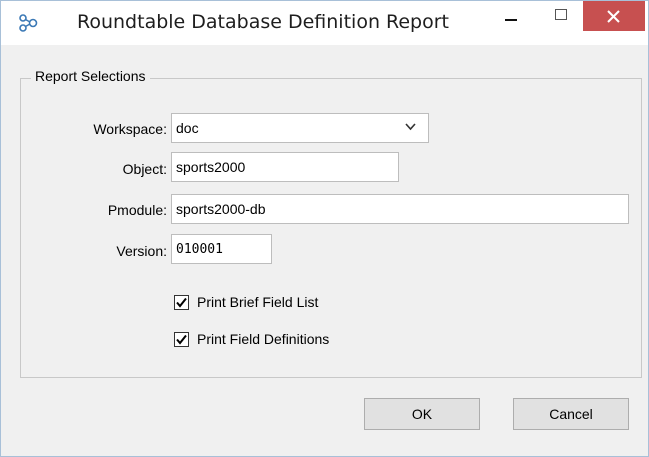  What do you see at coordinates (211, 167) in the screenshot?
I see `object-value: sports2000` at bounding box center [211, 167].